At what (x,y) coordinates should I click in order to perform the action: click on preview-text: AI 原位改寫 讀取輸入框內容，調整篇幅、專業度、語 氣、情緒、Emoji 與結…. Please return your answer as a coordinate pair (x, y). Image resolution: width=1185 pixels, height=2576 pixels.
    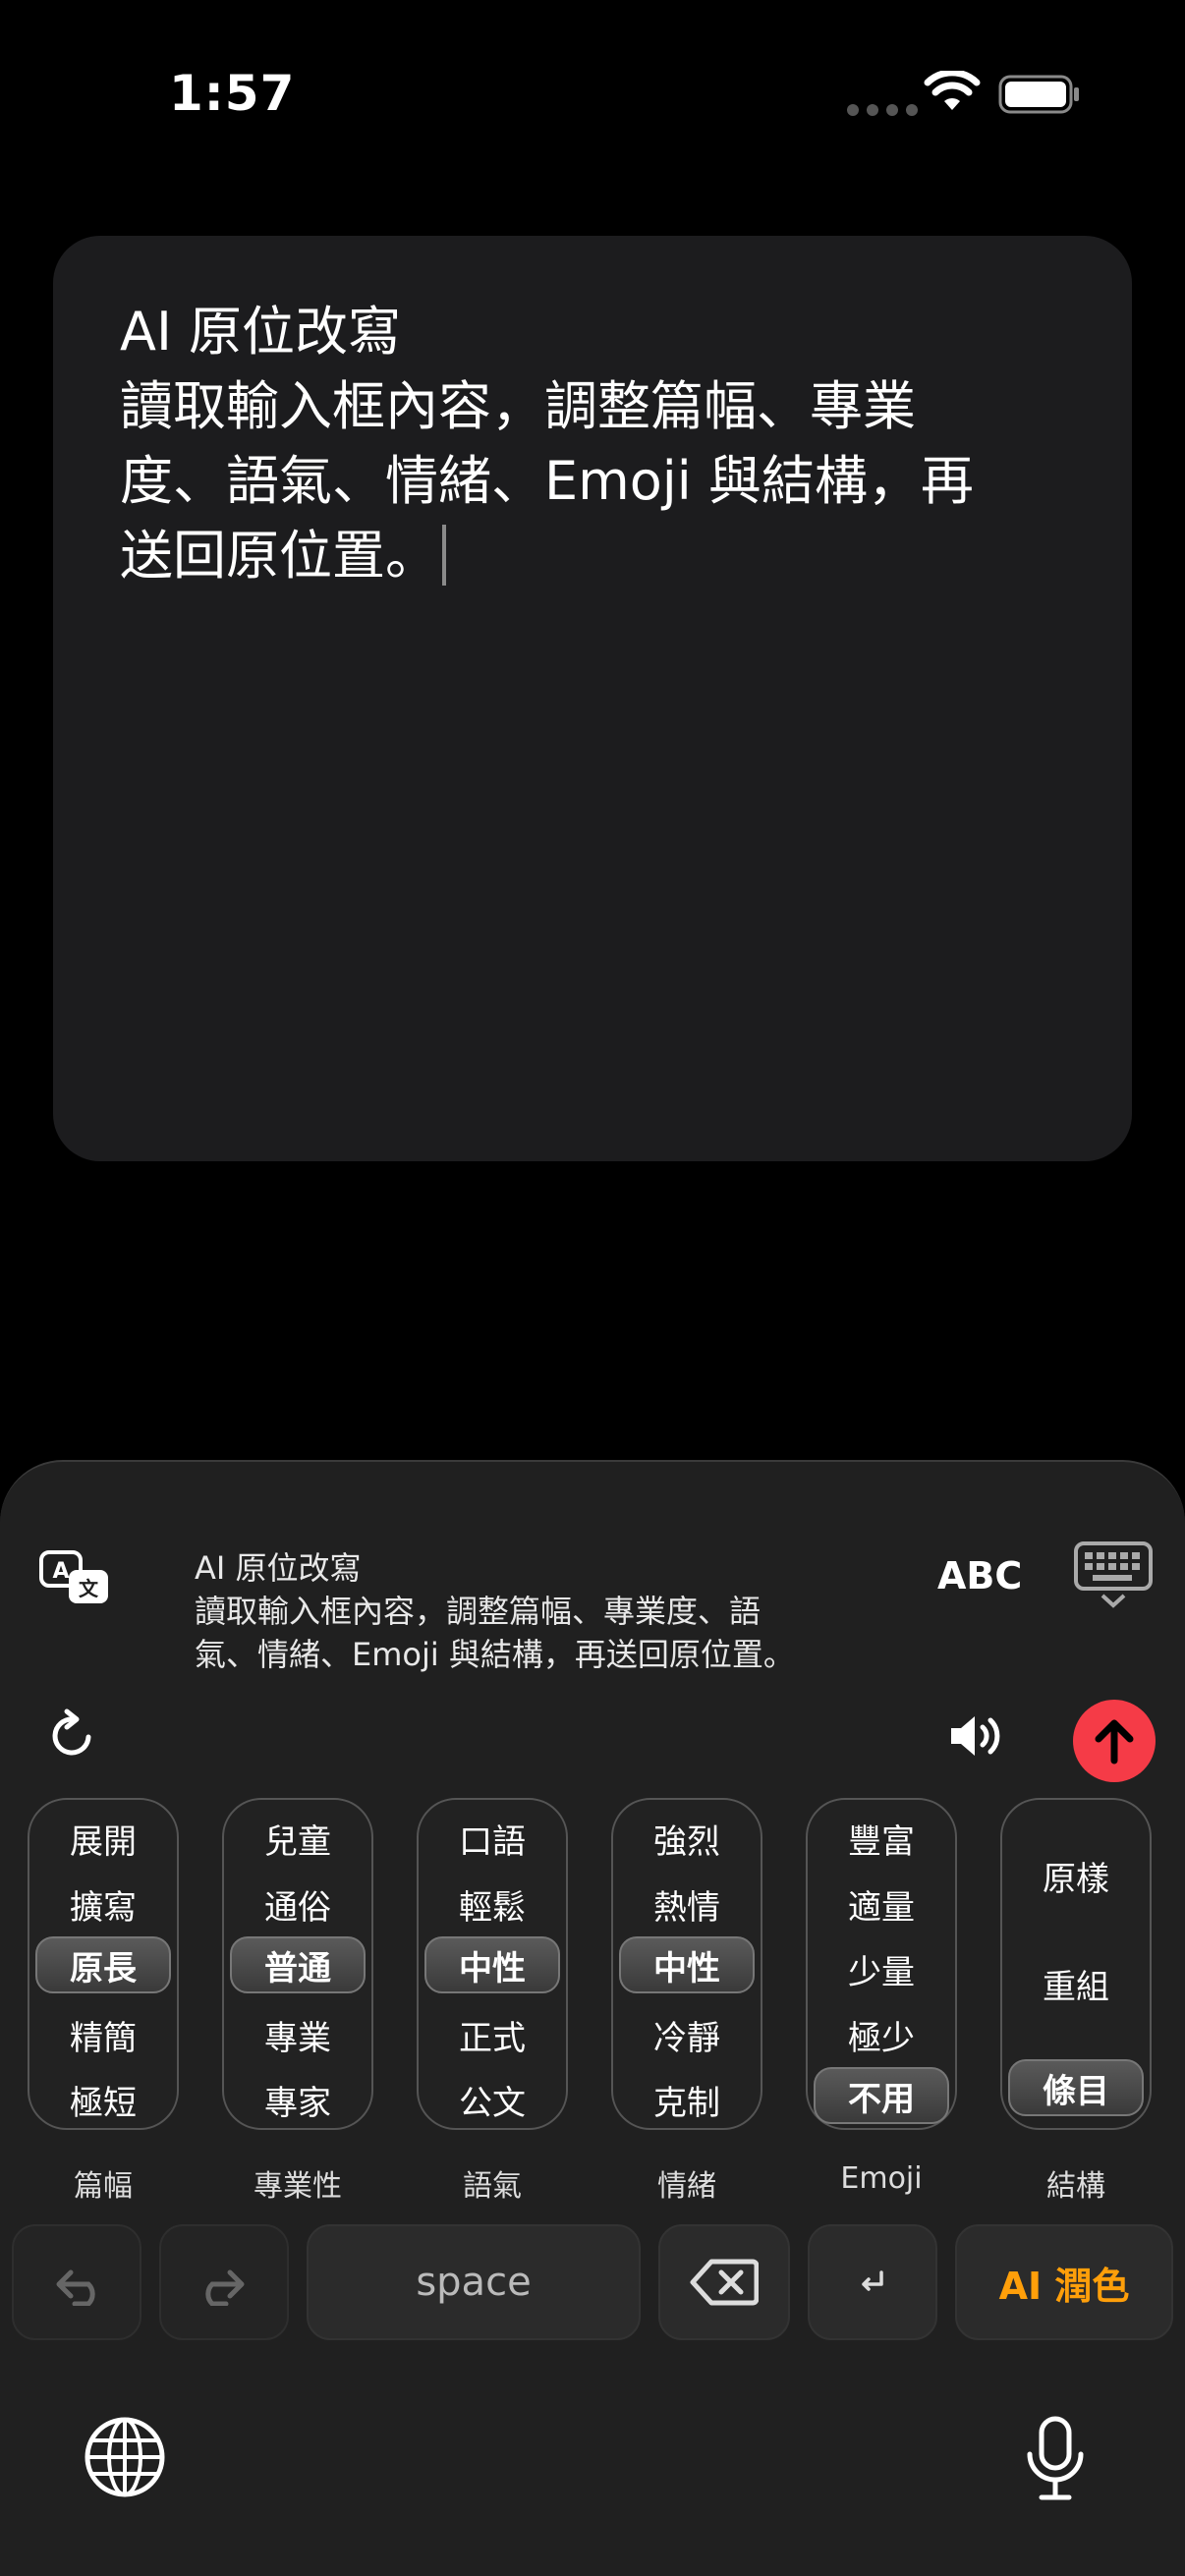
    Looking at the image, I should click on (495, 1611).